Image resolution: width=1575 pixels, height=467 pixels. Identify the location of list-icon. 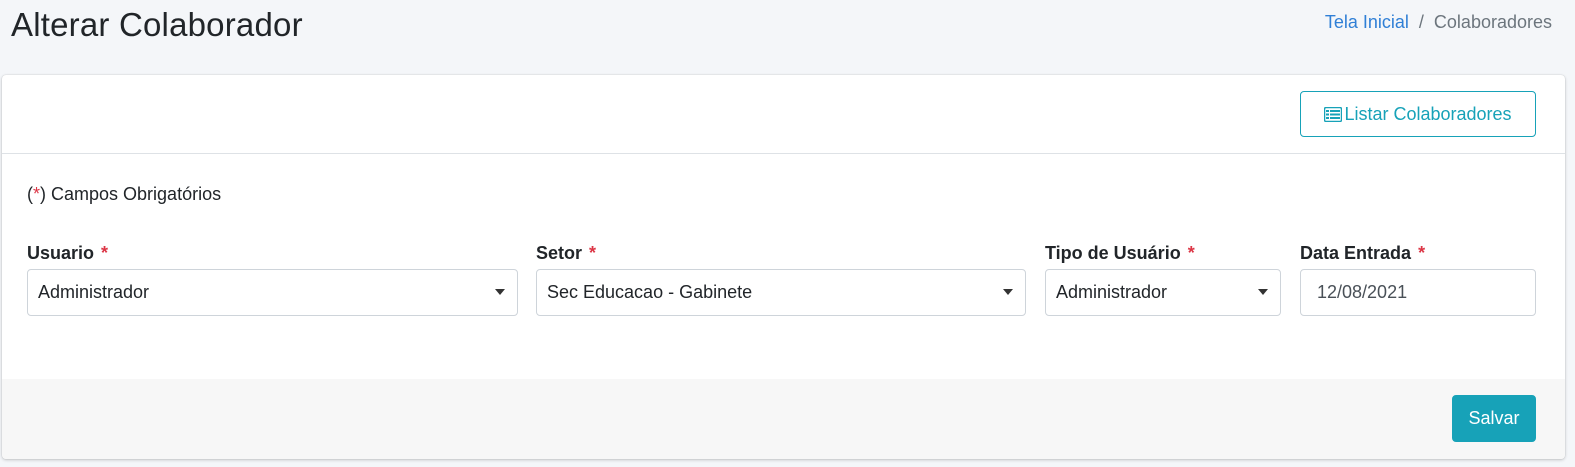
(1333, 114).